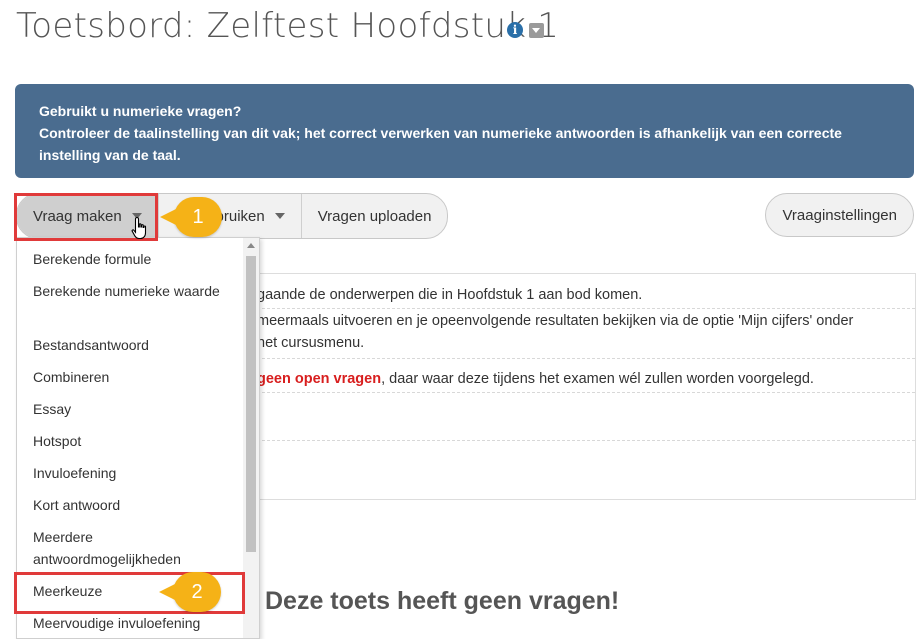  Describe the element at coordinates (133, 377) in the screenshot. I see `menu-item-combineren: Combineren` at that location.